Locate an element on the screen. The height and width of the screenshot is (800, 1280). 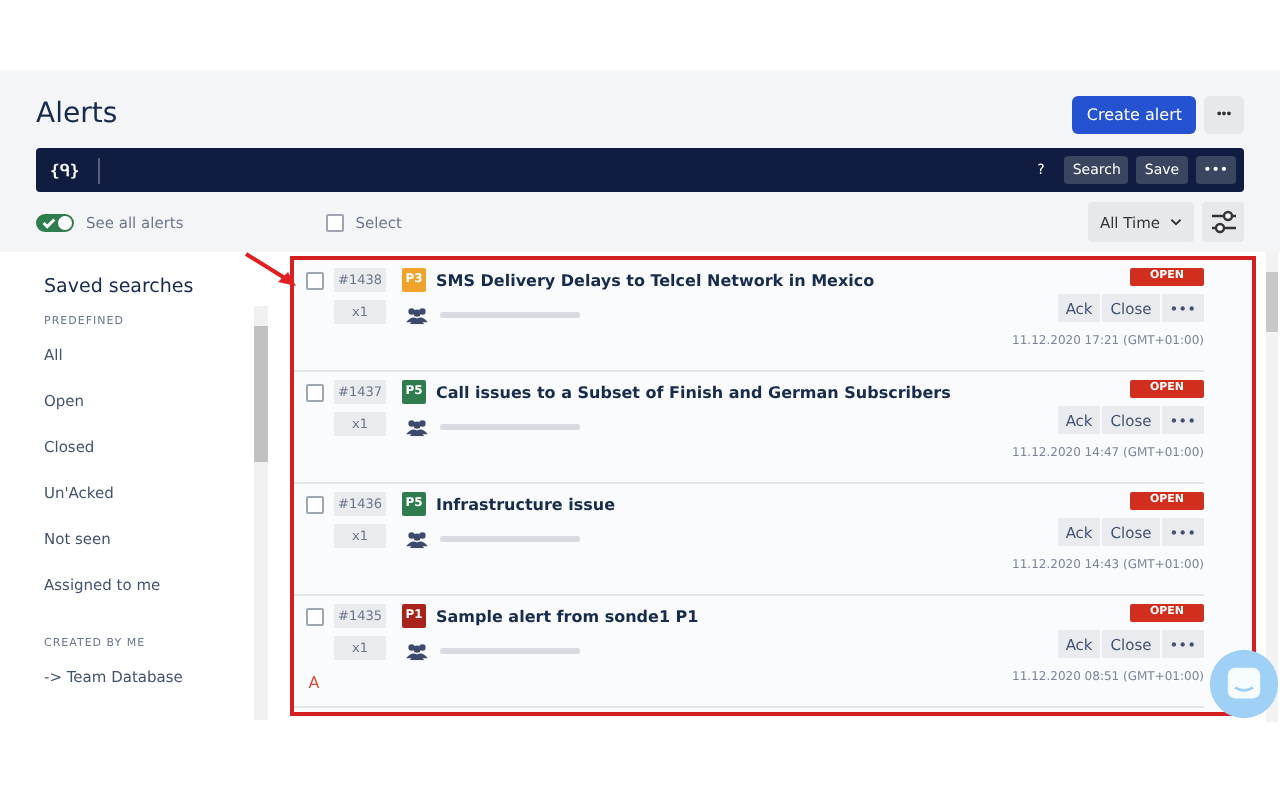
page-title: Alerts is located at coordinates (77, 114).